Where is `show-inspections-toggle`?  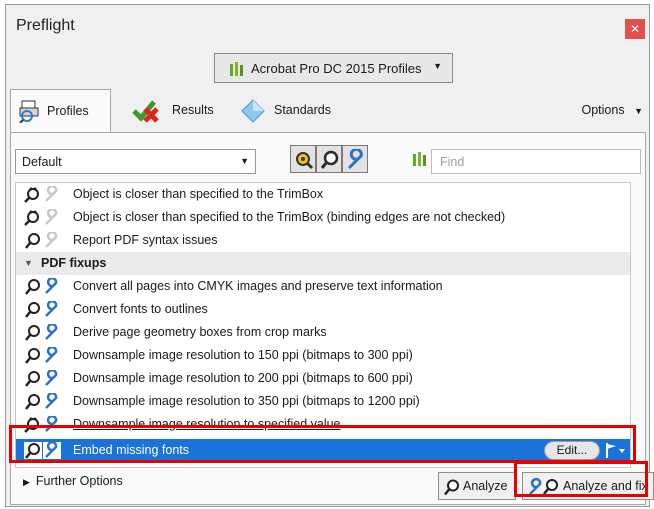
show-inspections-toggle is located at coordinates (329, 159).